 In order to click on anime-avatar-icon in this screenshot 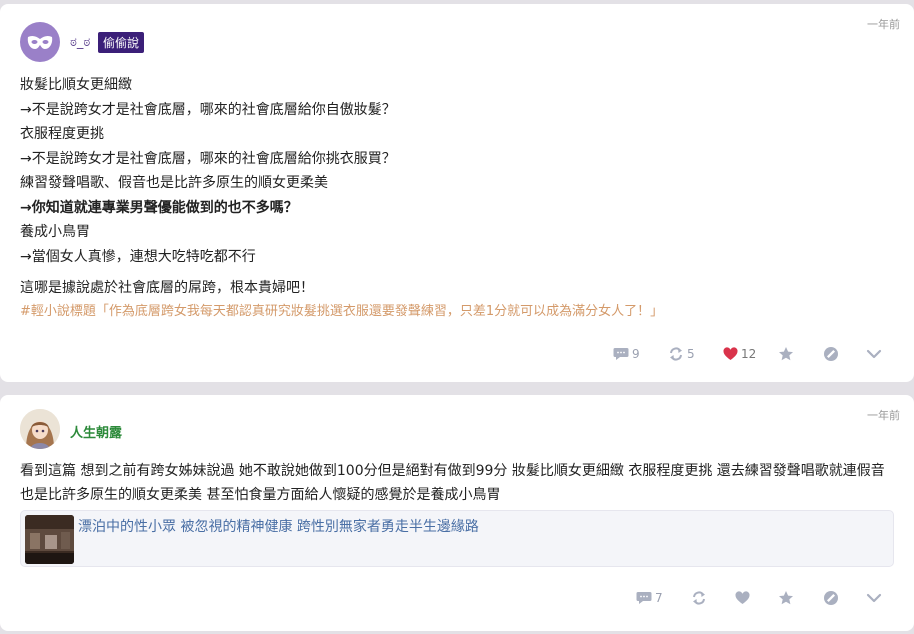, I will do `click(40, 429)`.